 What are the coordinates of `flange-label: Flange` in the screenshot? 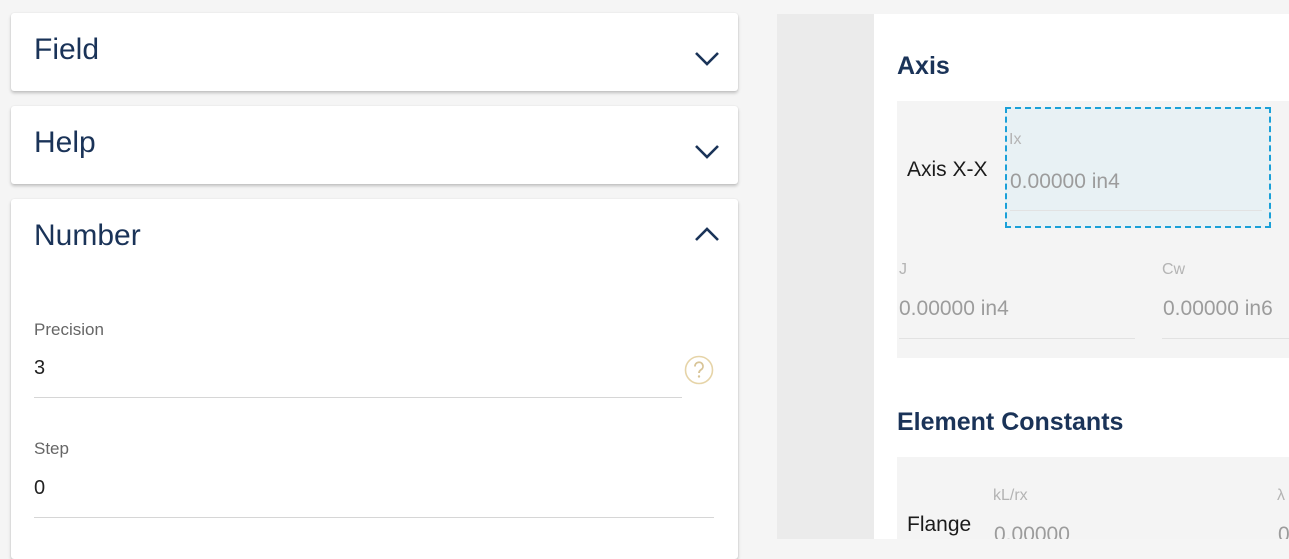 It's located at (939, 524).